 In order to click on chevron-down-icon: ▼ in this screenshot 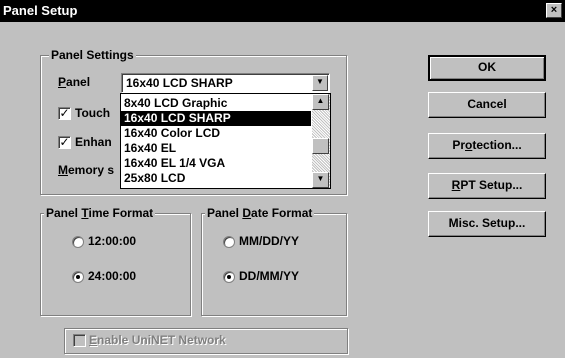, I will do `click(320, 83)`.